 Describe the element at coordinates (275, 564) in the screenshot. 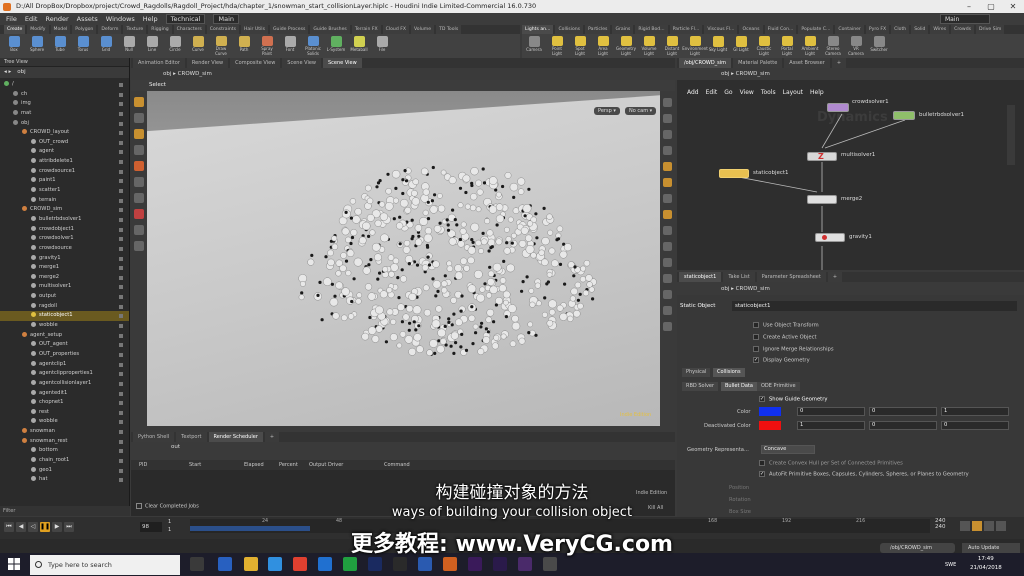

I see `store-icon` at that location.